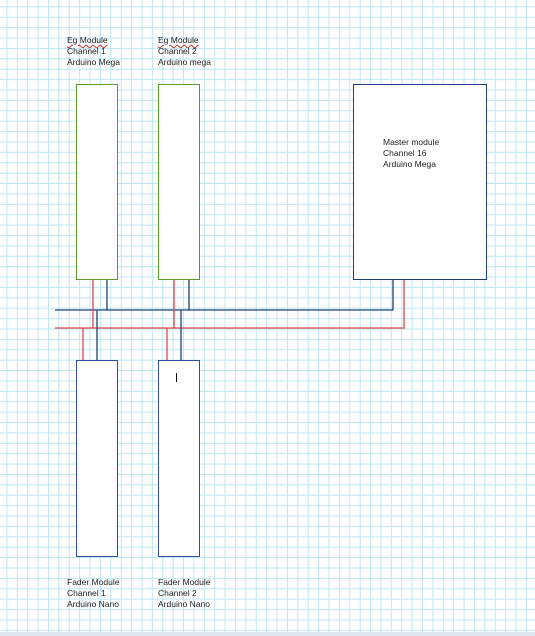 Image resolution: width=535 pixels, height=636 pixels. Describe the element at coordinates (93, 604) in the screenshot. I see `fader-module-1-board: Arduino Nano` at that location.